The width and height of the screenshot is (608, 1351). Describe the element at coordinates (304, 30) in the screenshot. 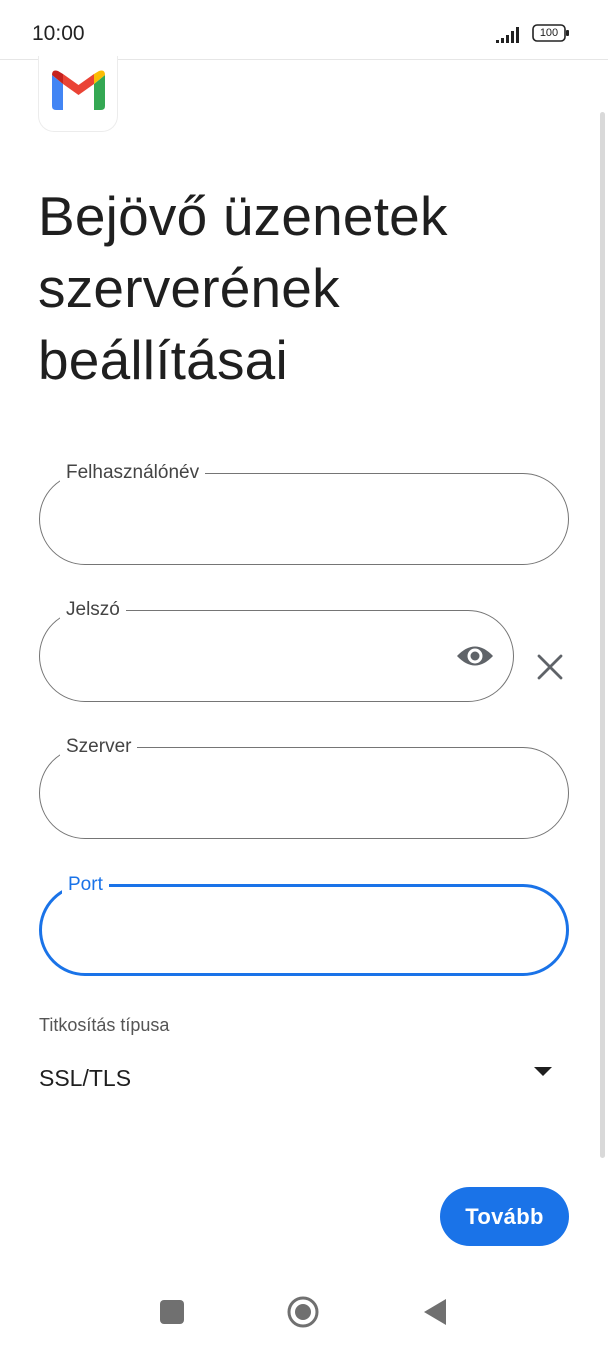

I see `status-bar: 10:00 100` at that location.